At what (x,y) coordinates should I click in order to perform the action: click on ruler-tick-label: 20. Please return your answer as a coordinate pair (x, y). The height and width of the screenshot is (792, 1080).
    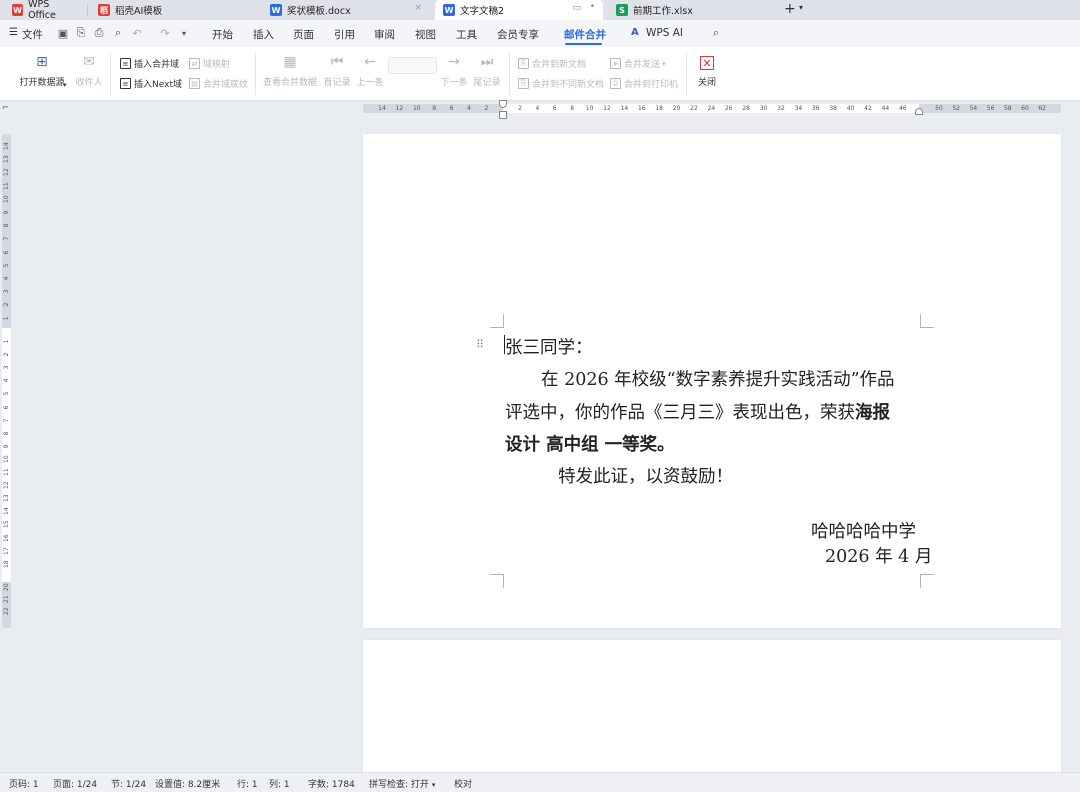
    Looking at the image, I should click on (676, 108).